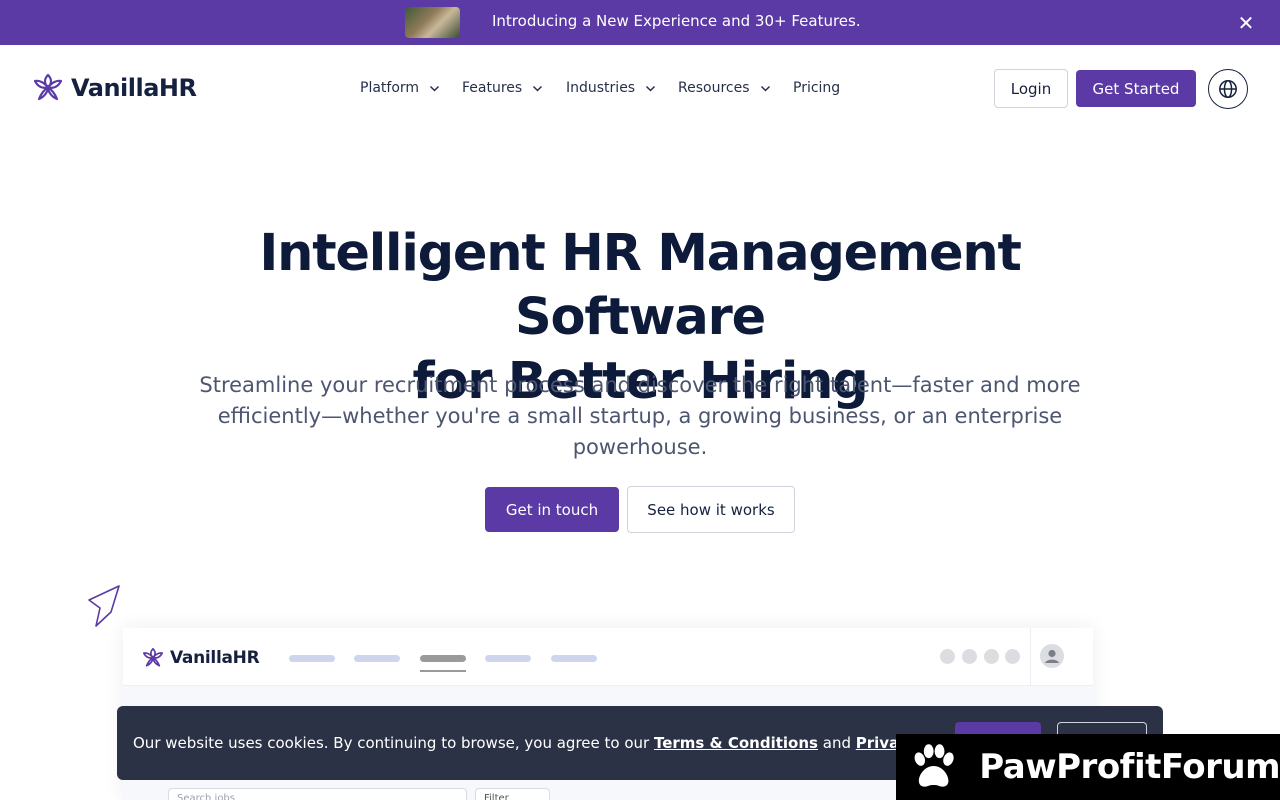 The height and width of the screenshot is (800, 1280). I want to click on preview-nav-underline, so click(443, 671).